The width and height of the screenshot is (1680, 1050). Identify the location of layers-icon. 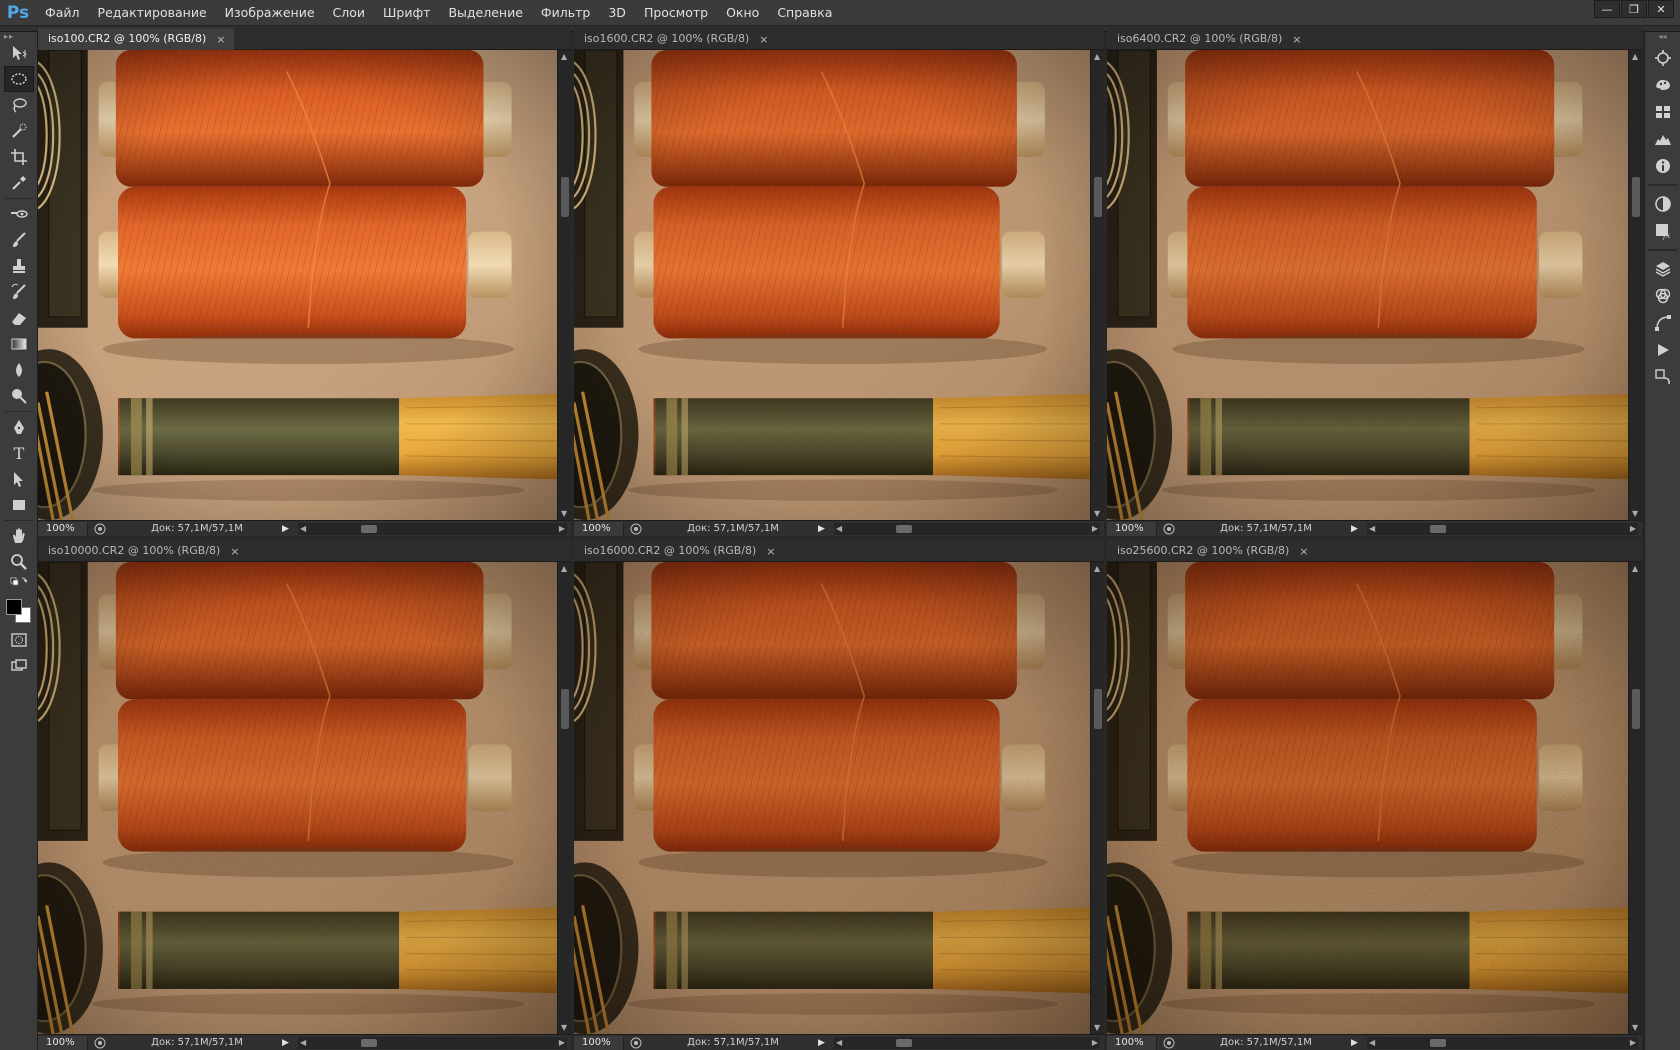
(1663, 269).